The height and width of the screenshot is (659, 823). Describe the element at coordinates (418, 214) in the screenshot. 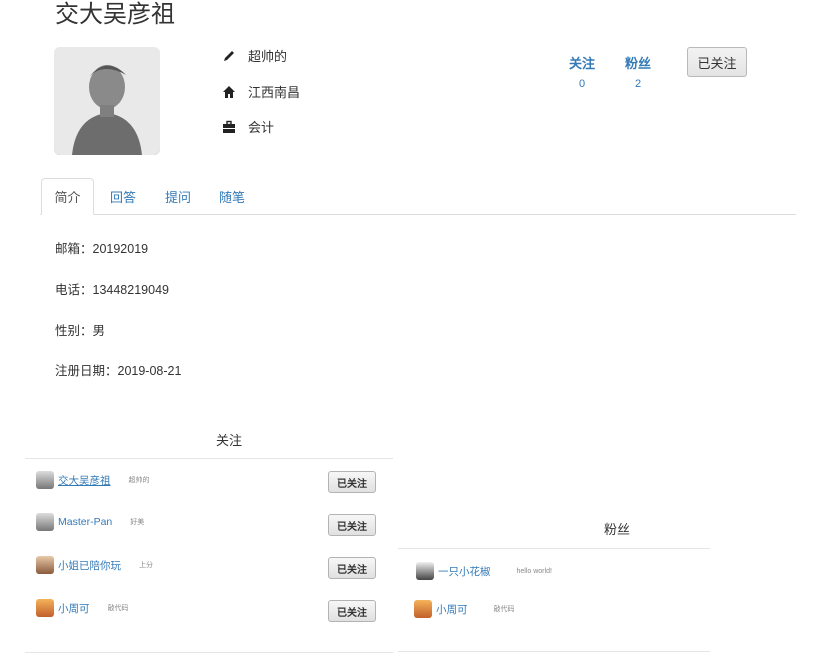

I see `tabs-divider` at that location.